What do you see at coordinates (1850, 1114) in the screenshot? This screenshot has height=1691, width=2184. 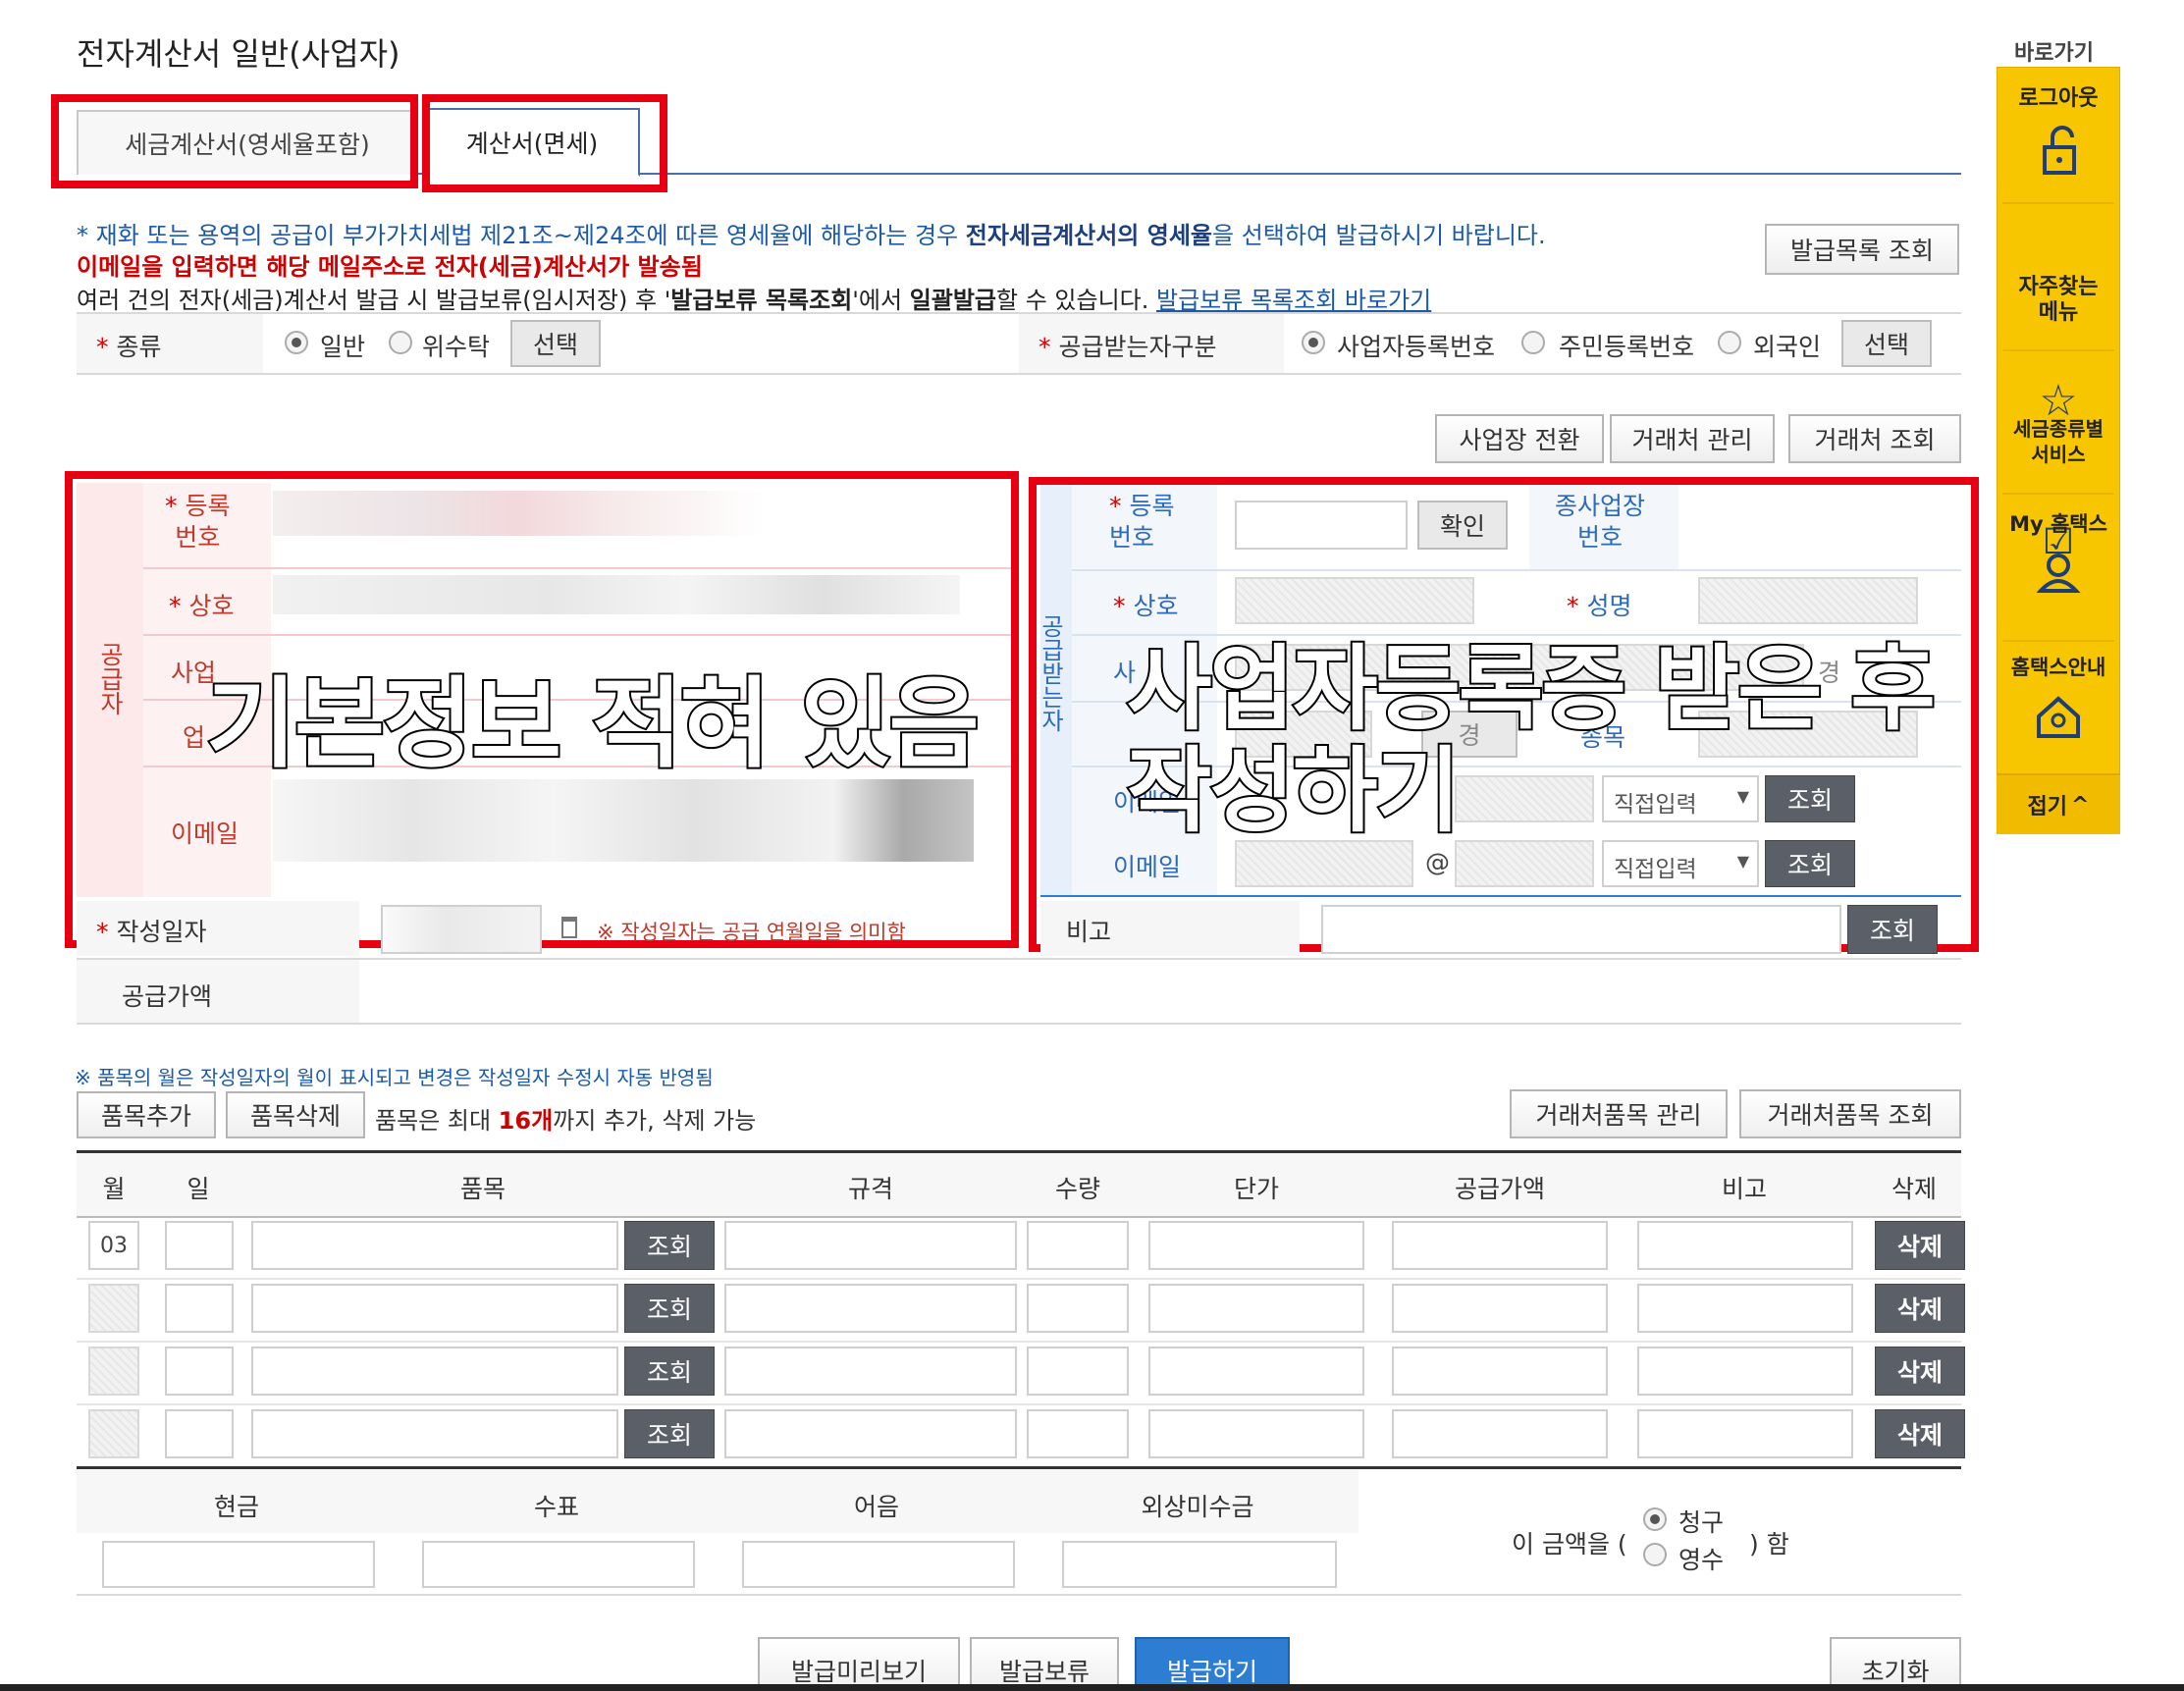 I see `partner-item-lookup-button: 거래처품목 조회` at bounding box center [1850, 1114].